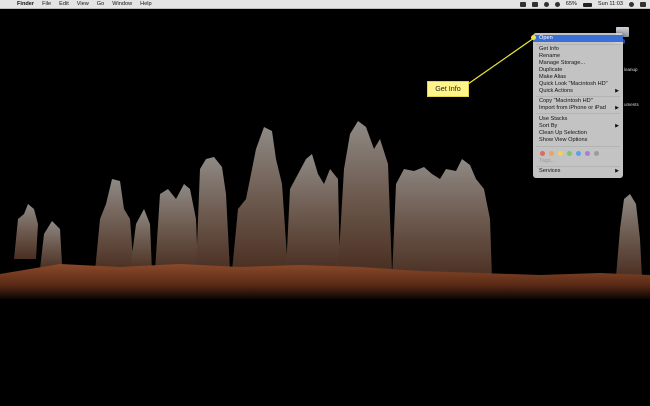  What do you see at coordinates (501, 61) in the screenshot?
I see `callout-leader-line` at bounding box center [501, 61].